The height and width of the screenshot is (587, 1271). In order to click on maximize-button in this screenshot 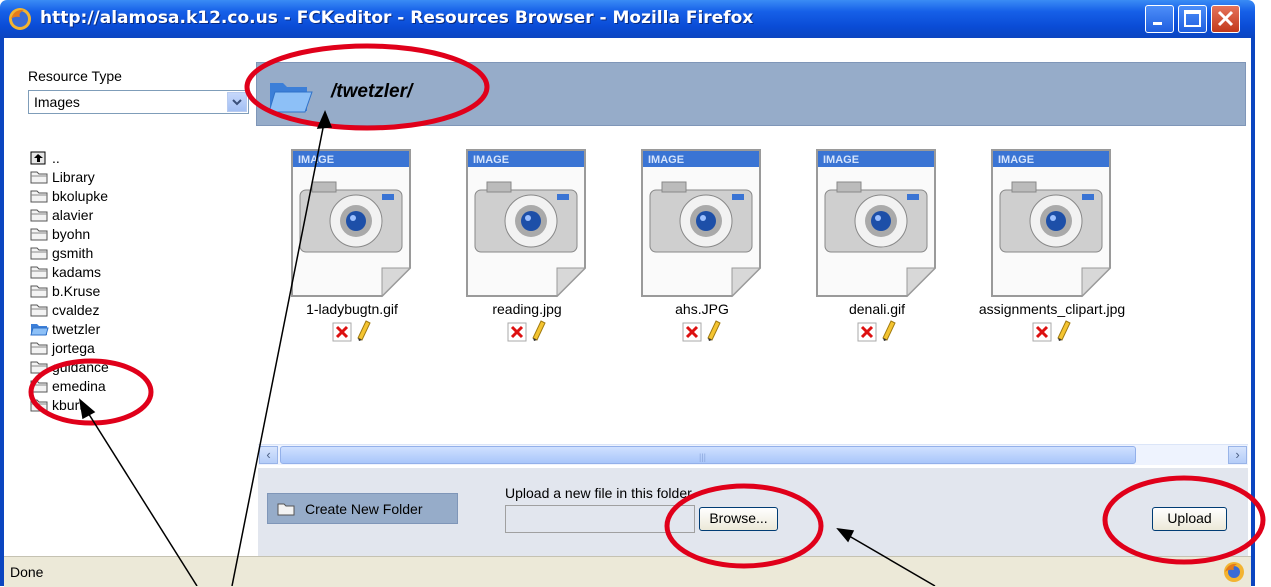, I will do `click(1192, 19)`.